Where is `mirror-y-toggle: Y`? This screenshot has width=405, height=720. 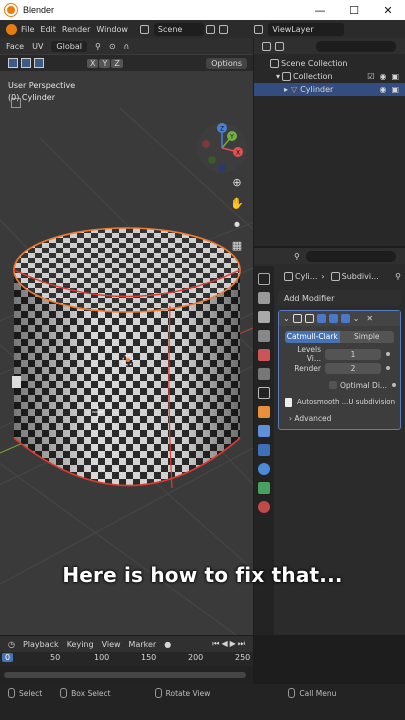
mirror-y-toggle: Y is located at coordinates (105, 63).